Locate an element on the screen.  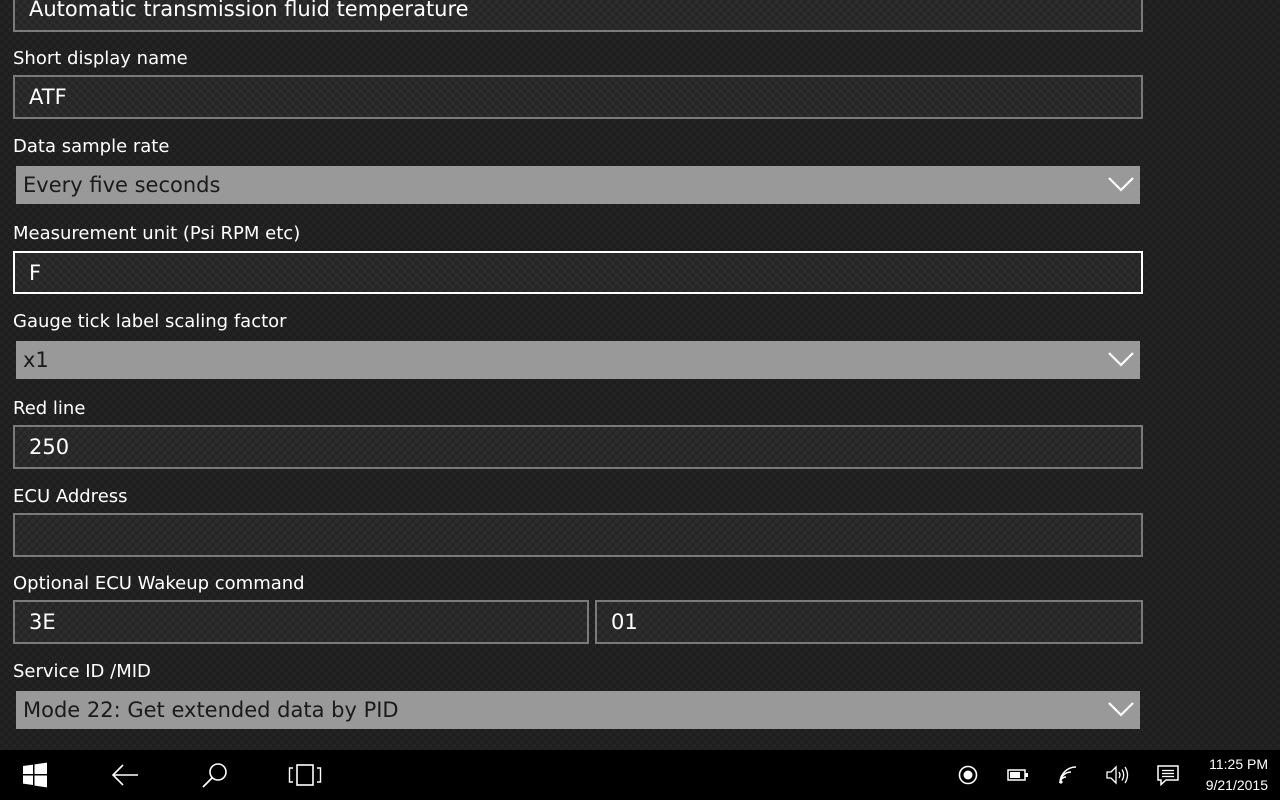
volume-icon is located at coordinates (1117, 775).